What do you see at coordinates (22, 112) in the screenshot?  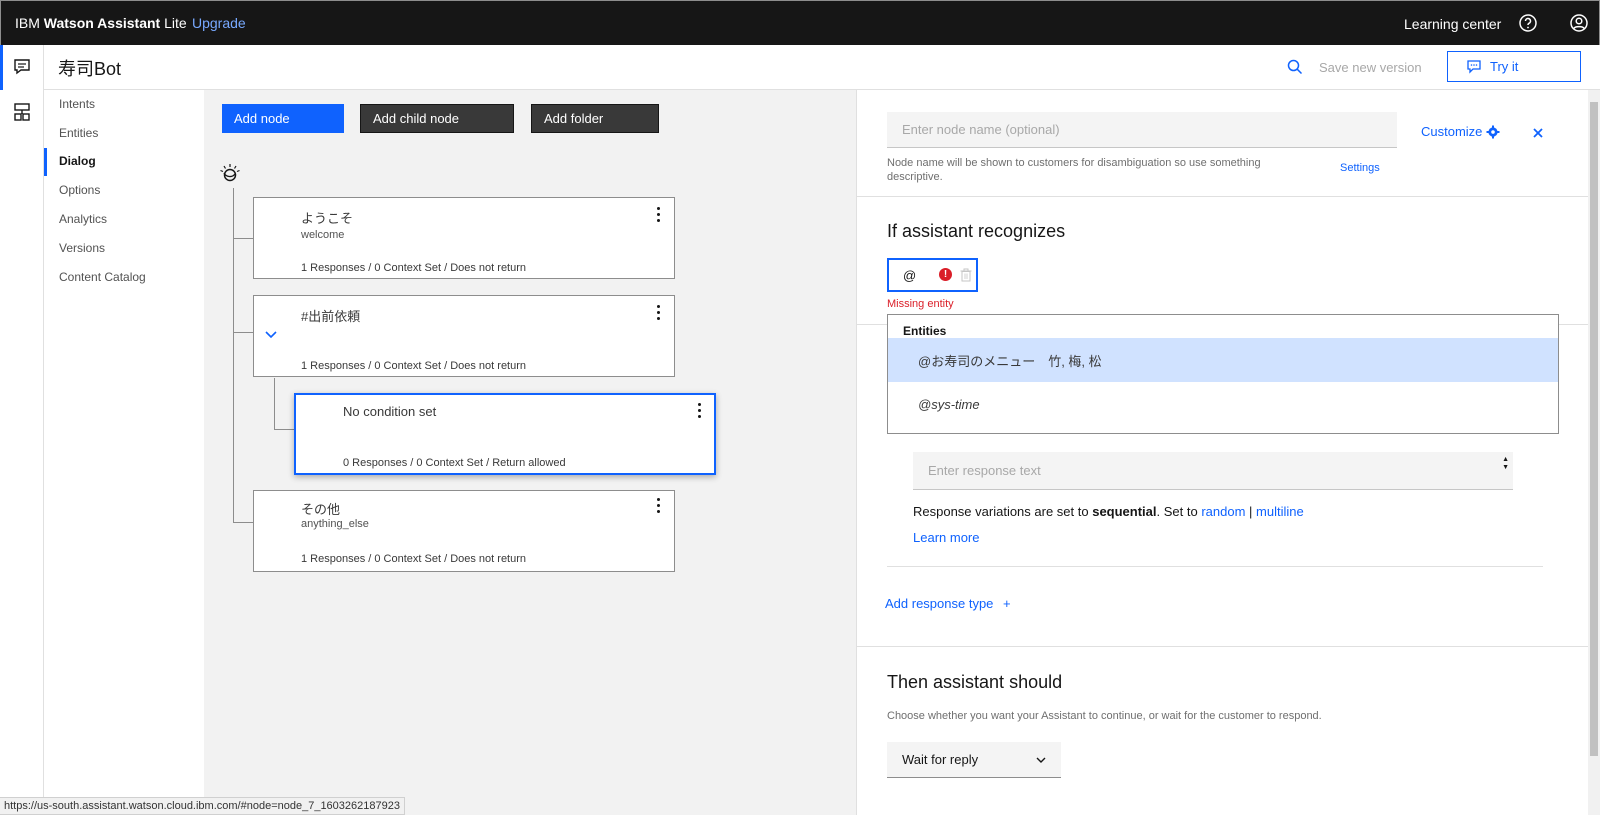 I see `skills-icon` at bounding box center [22, 112].